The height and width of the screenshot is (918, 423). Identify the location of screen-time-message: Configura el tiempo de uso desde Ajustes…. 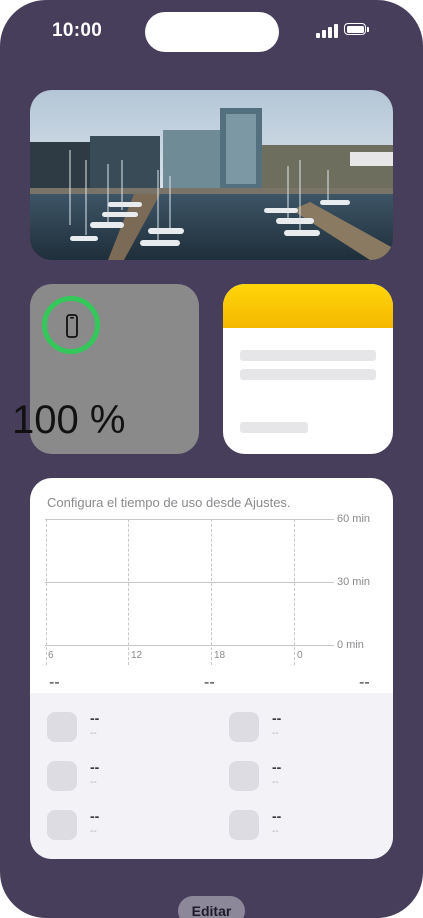
(169, 502).